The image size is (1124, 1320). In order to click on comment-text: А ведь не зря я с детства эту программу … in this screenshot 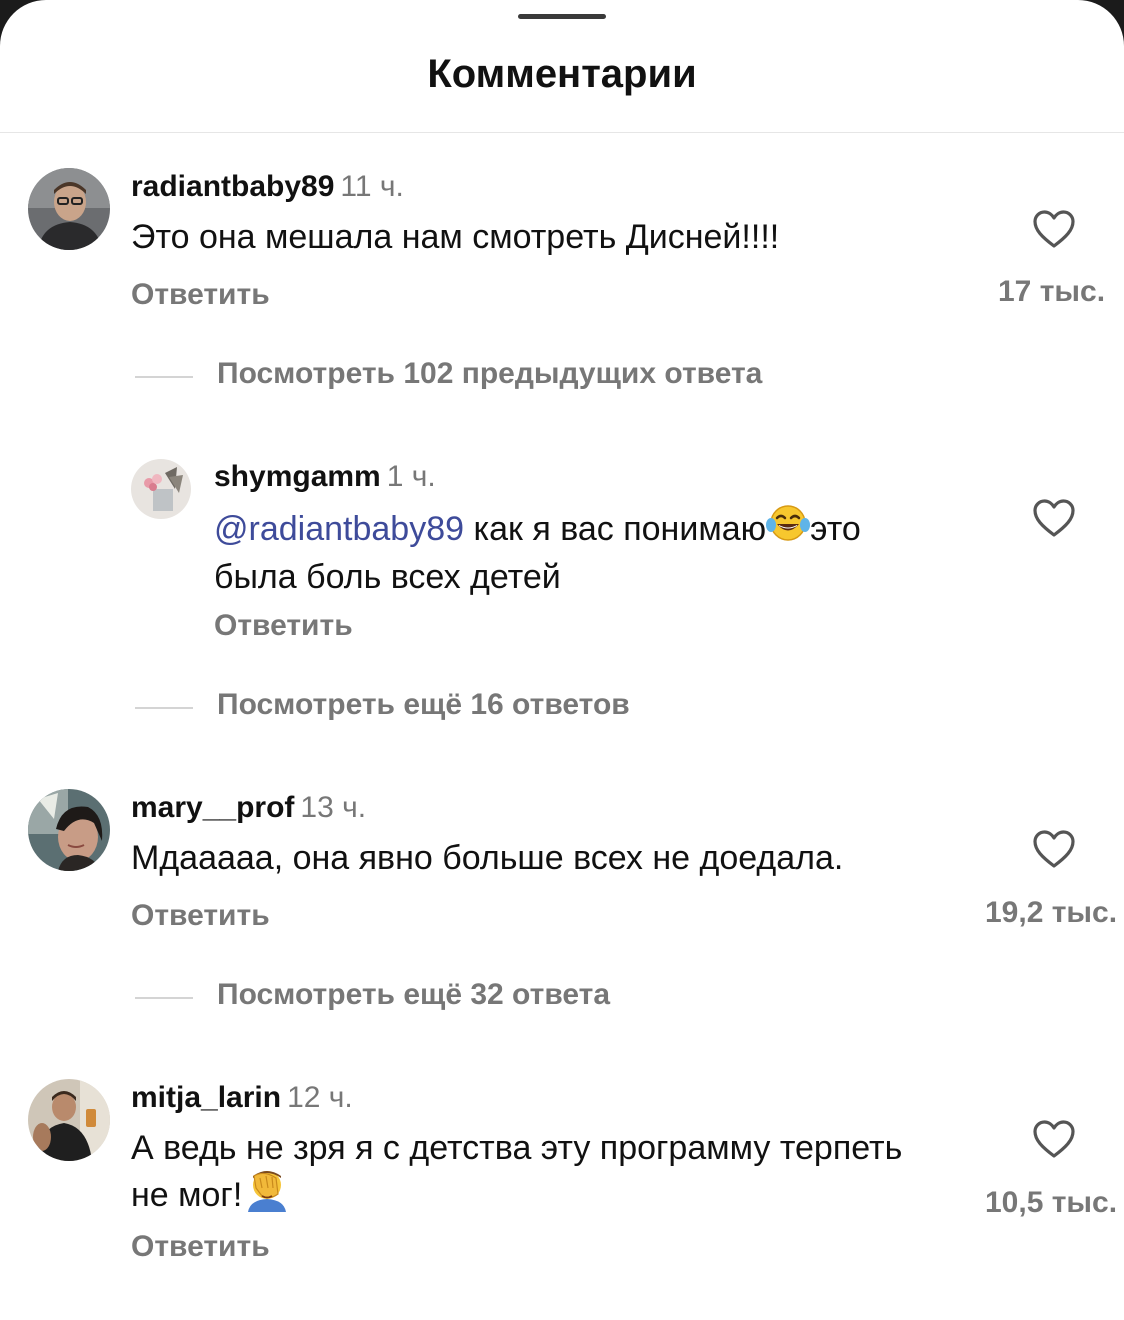, I will do `click(571, 1176)`.